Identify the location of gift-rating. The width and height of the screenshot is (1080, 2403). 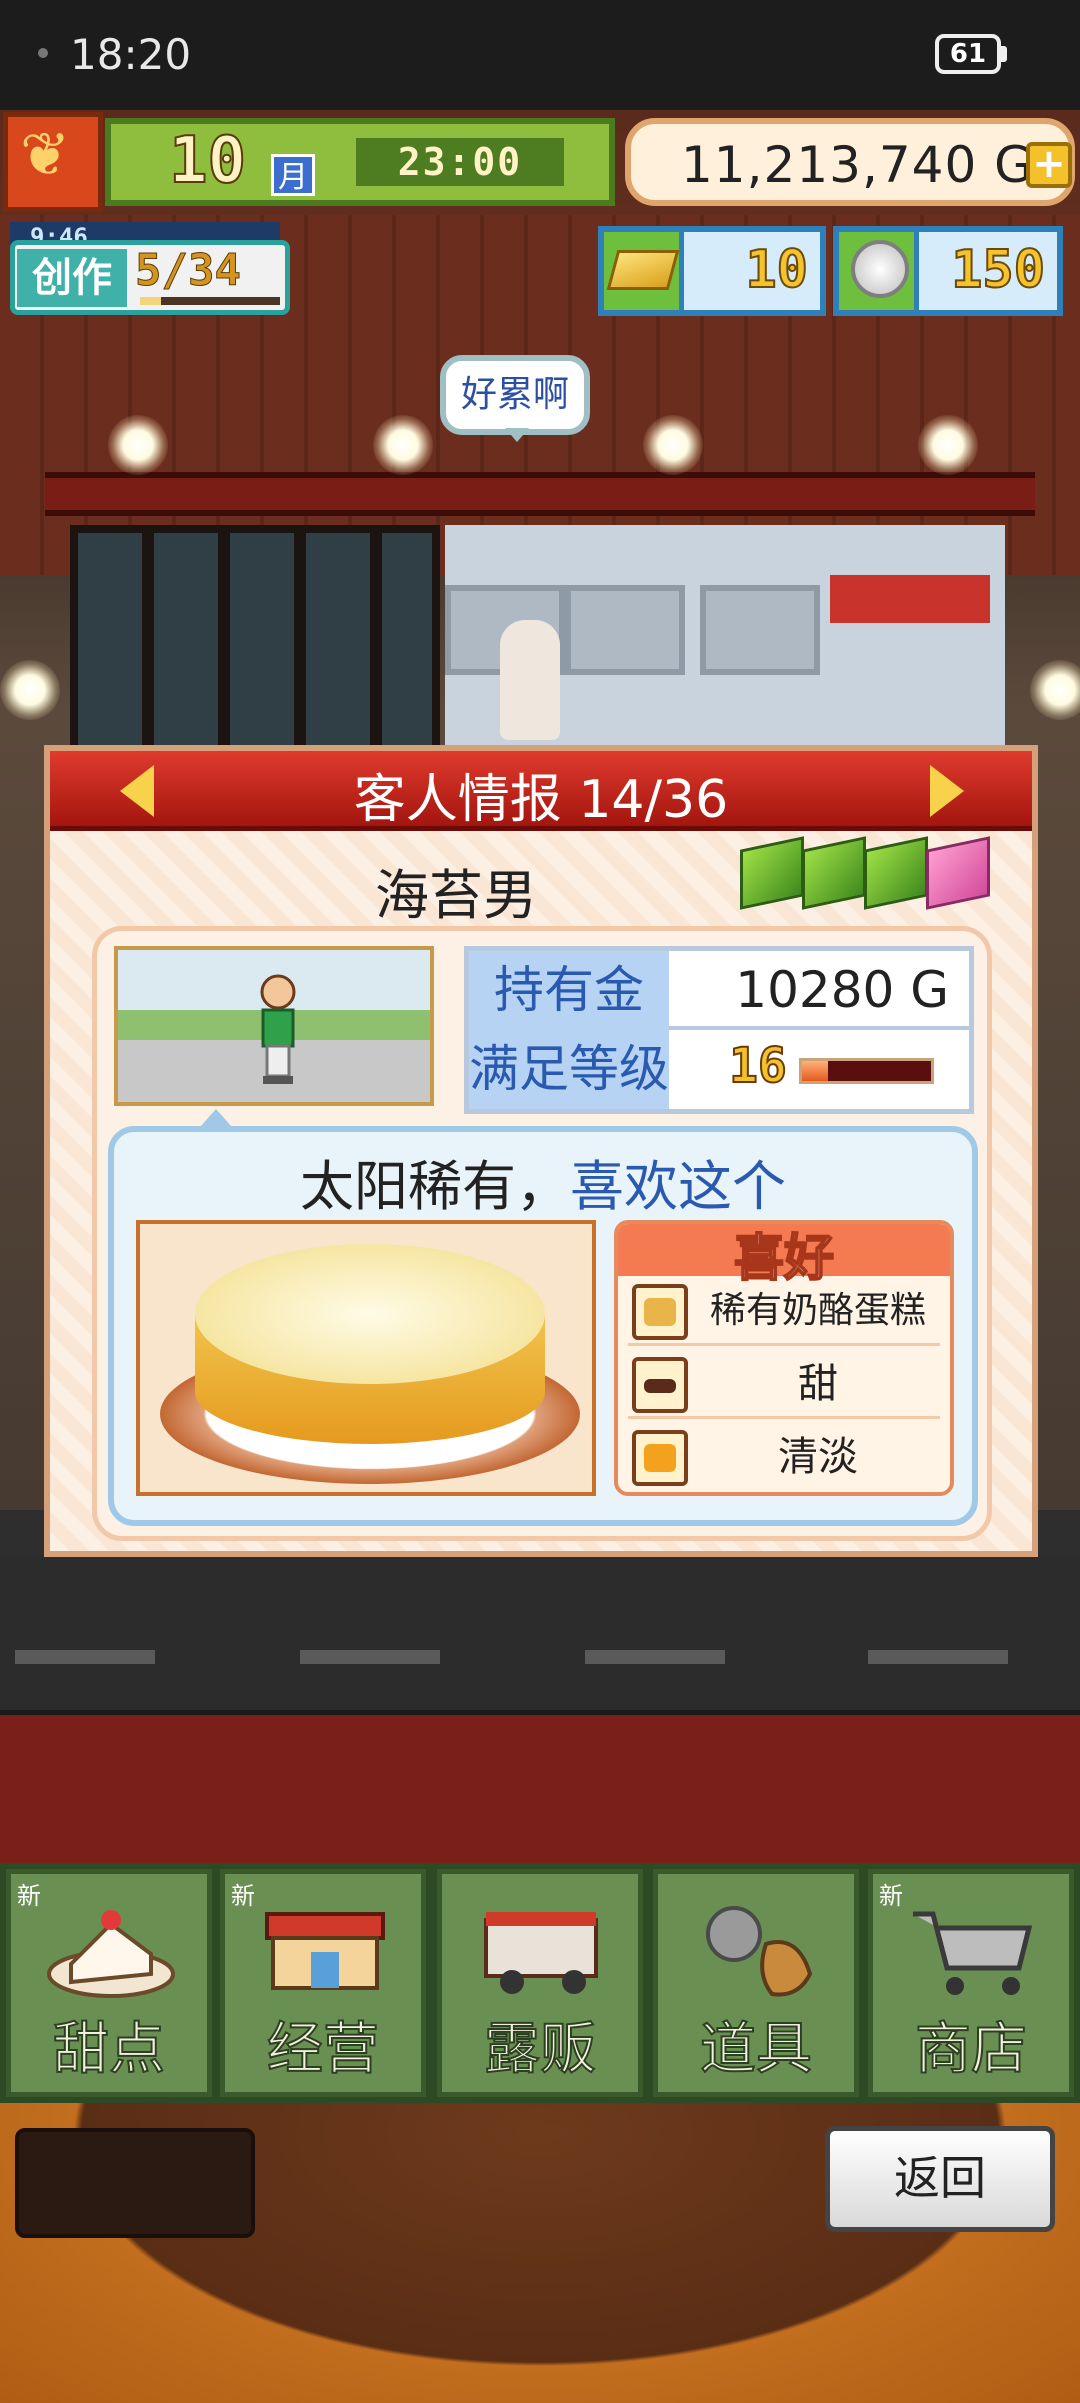
(875, 874).